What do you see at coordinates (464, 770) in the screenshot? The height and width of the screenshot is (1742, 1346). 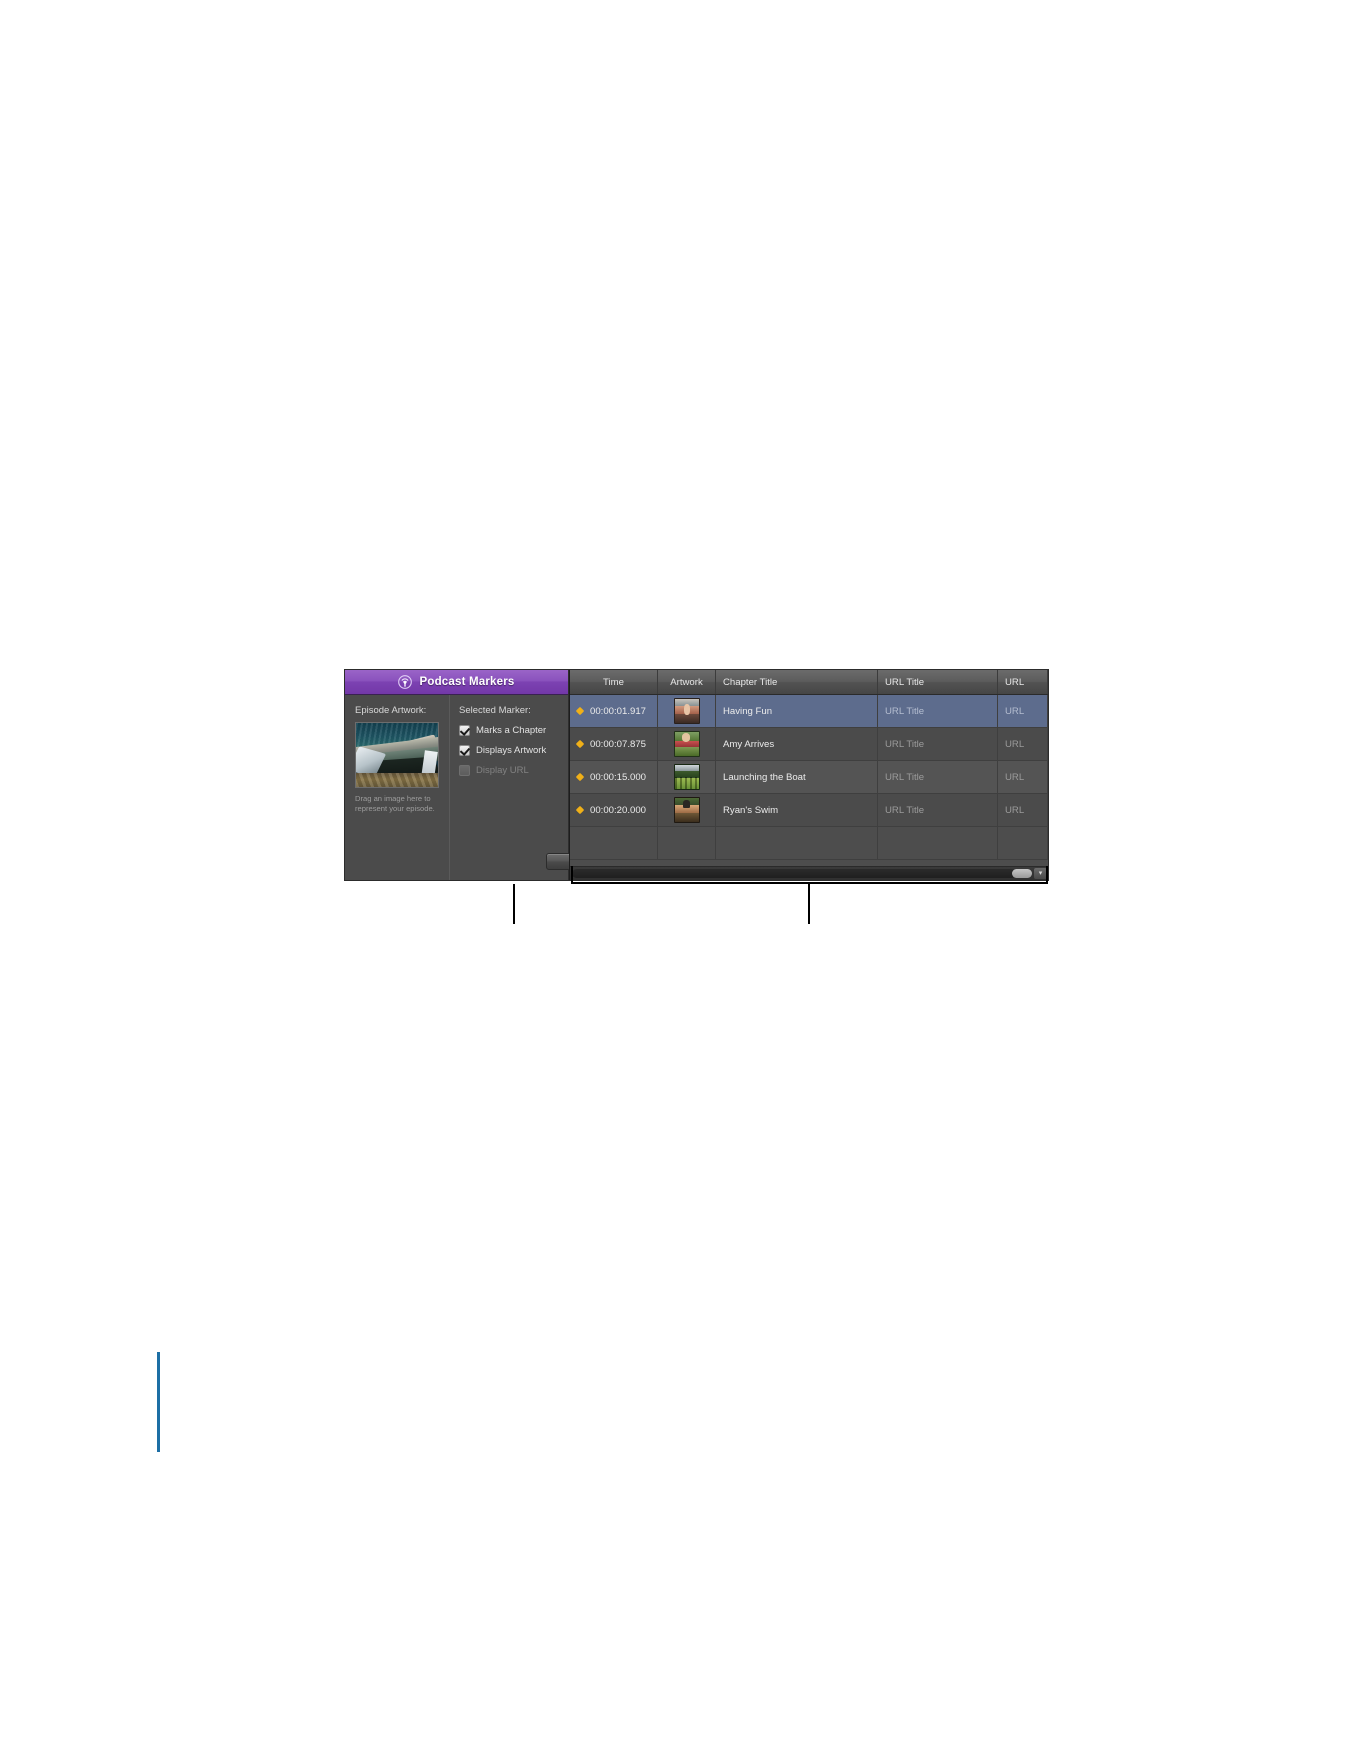 I see `display-url-checkbox` at bounding box center [464, 770].